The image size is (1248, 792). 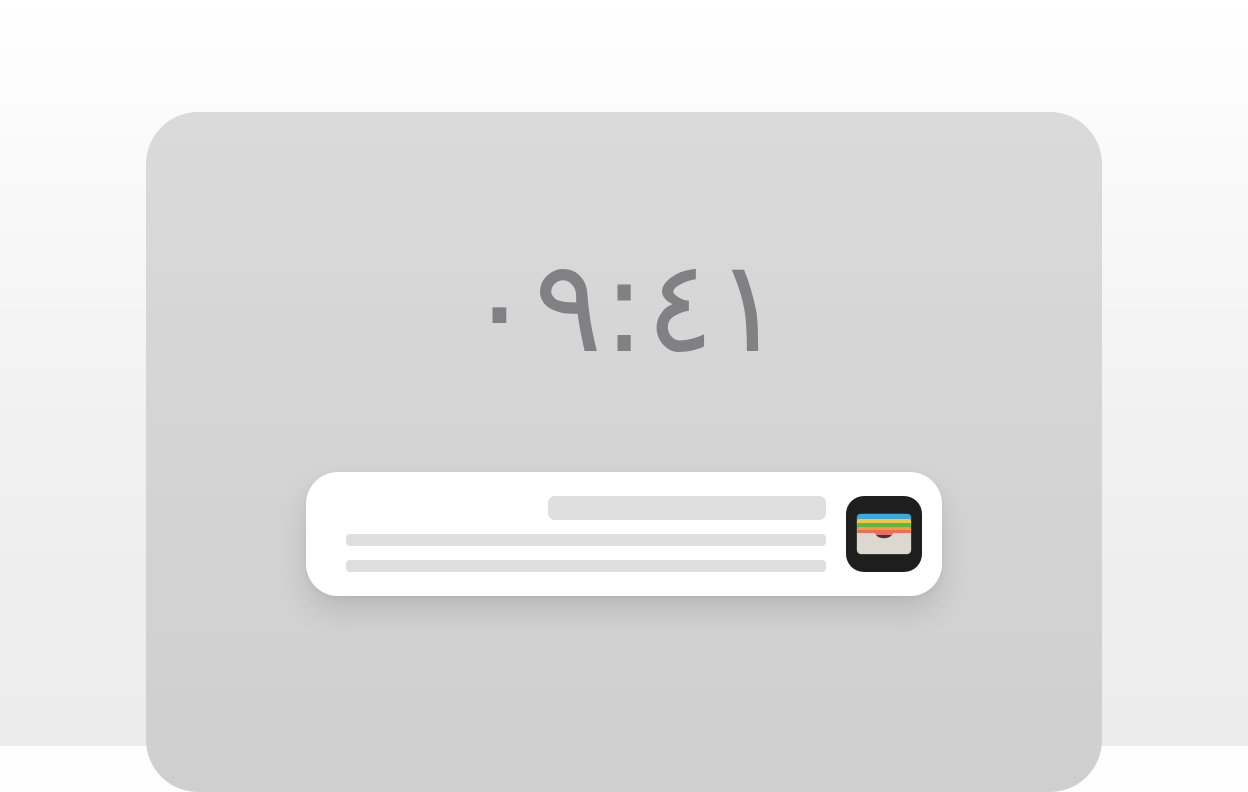 I want to click on lock-screen-time: ٠٩:٤١, so click(x=624, y=307).